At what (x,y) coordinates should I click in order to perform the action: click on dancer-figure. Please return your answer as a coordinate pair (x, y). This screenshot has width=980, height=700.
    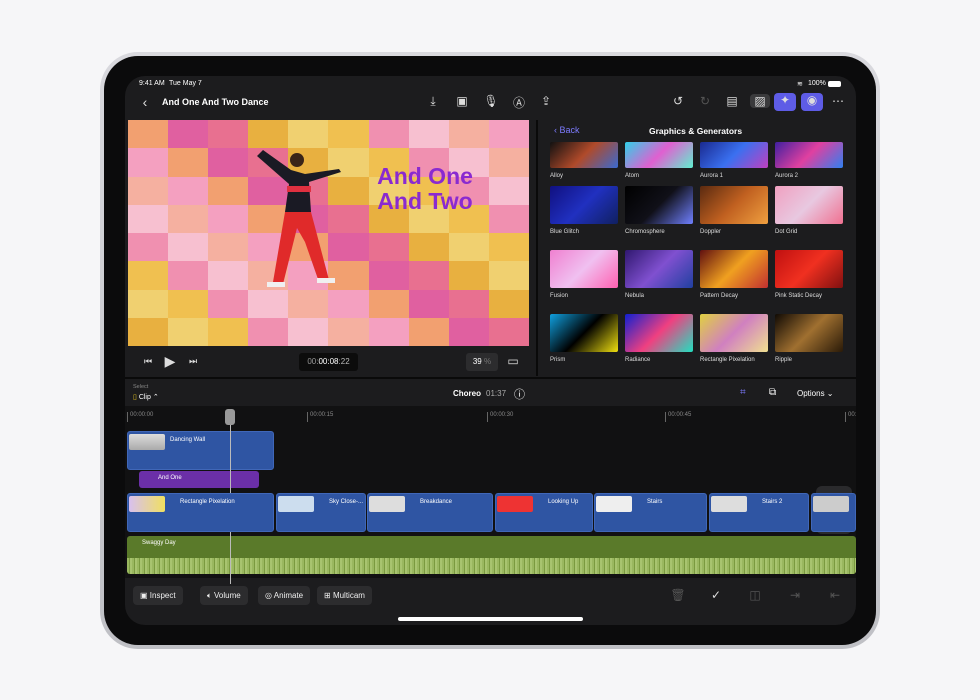
    Looking at the image, I should click on (300, 222).